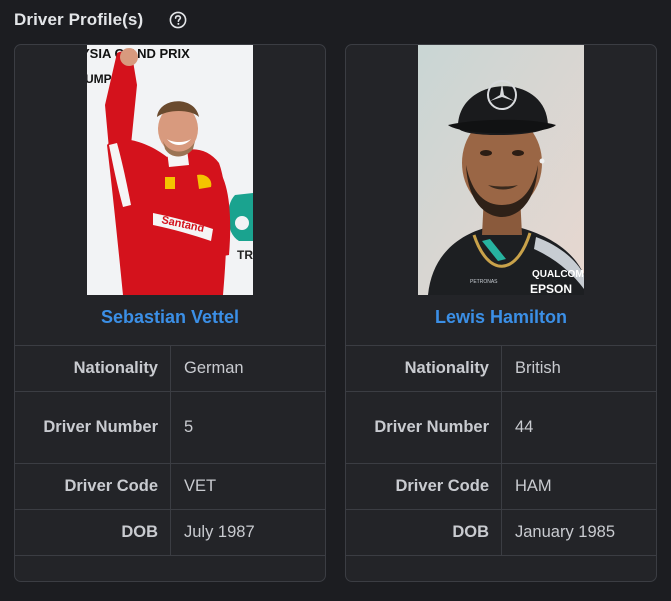  I want to click on table-row: Nationality German, so click(170, 368).